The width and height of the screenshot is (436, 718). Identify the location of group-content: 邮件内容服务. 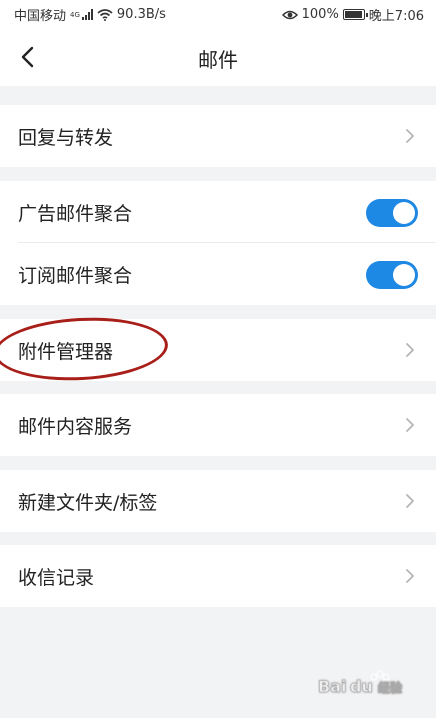
(218, 425).